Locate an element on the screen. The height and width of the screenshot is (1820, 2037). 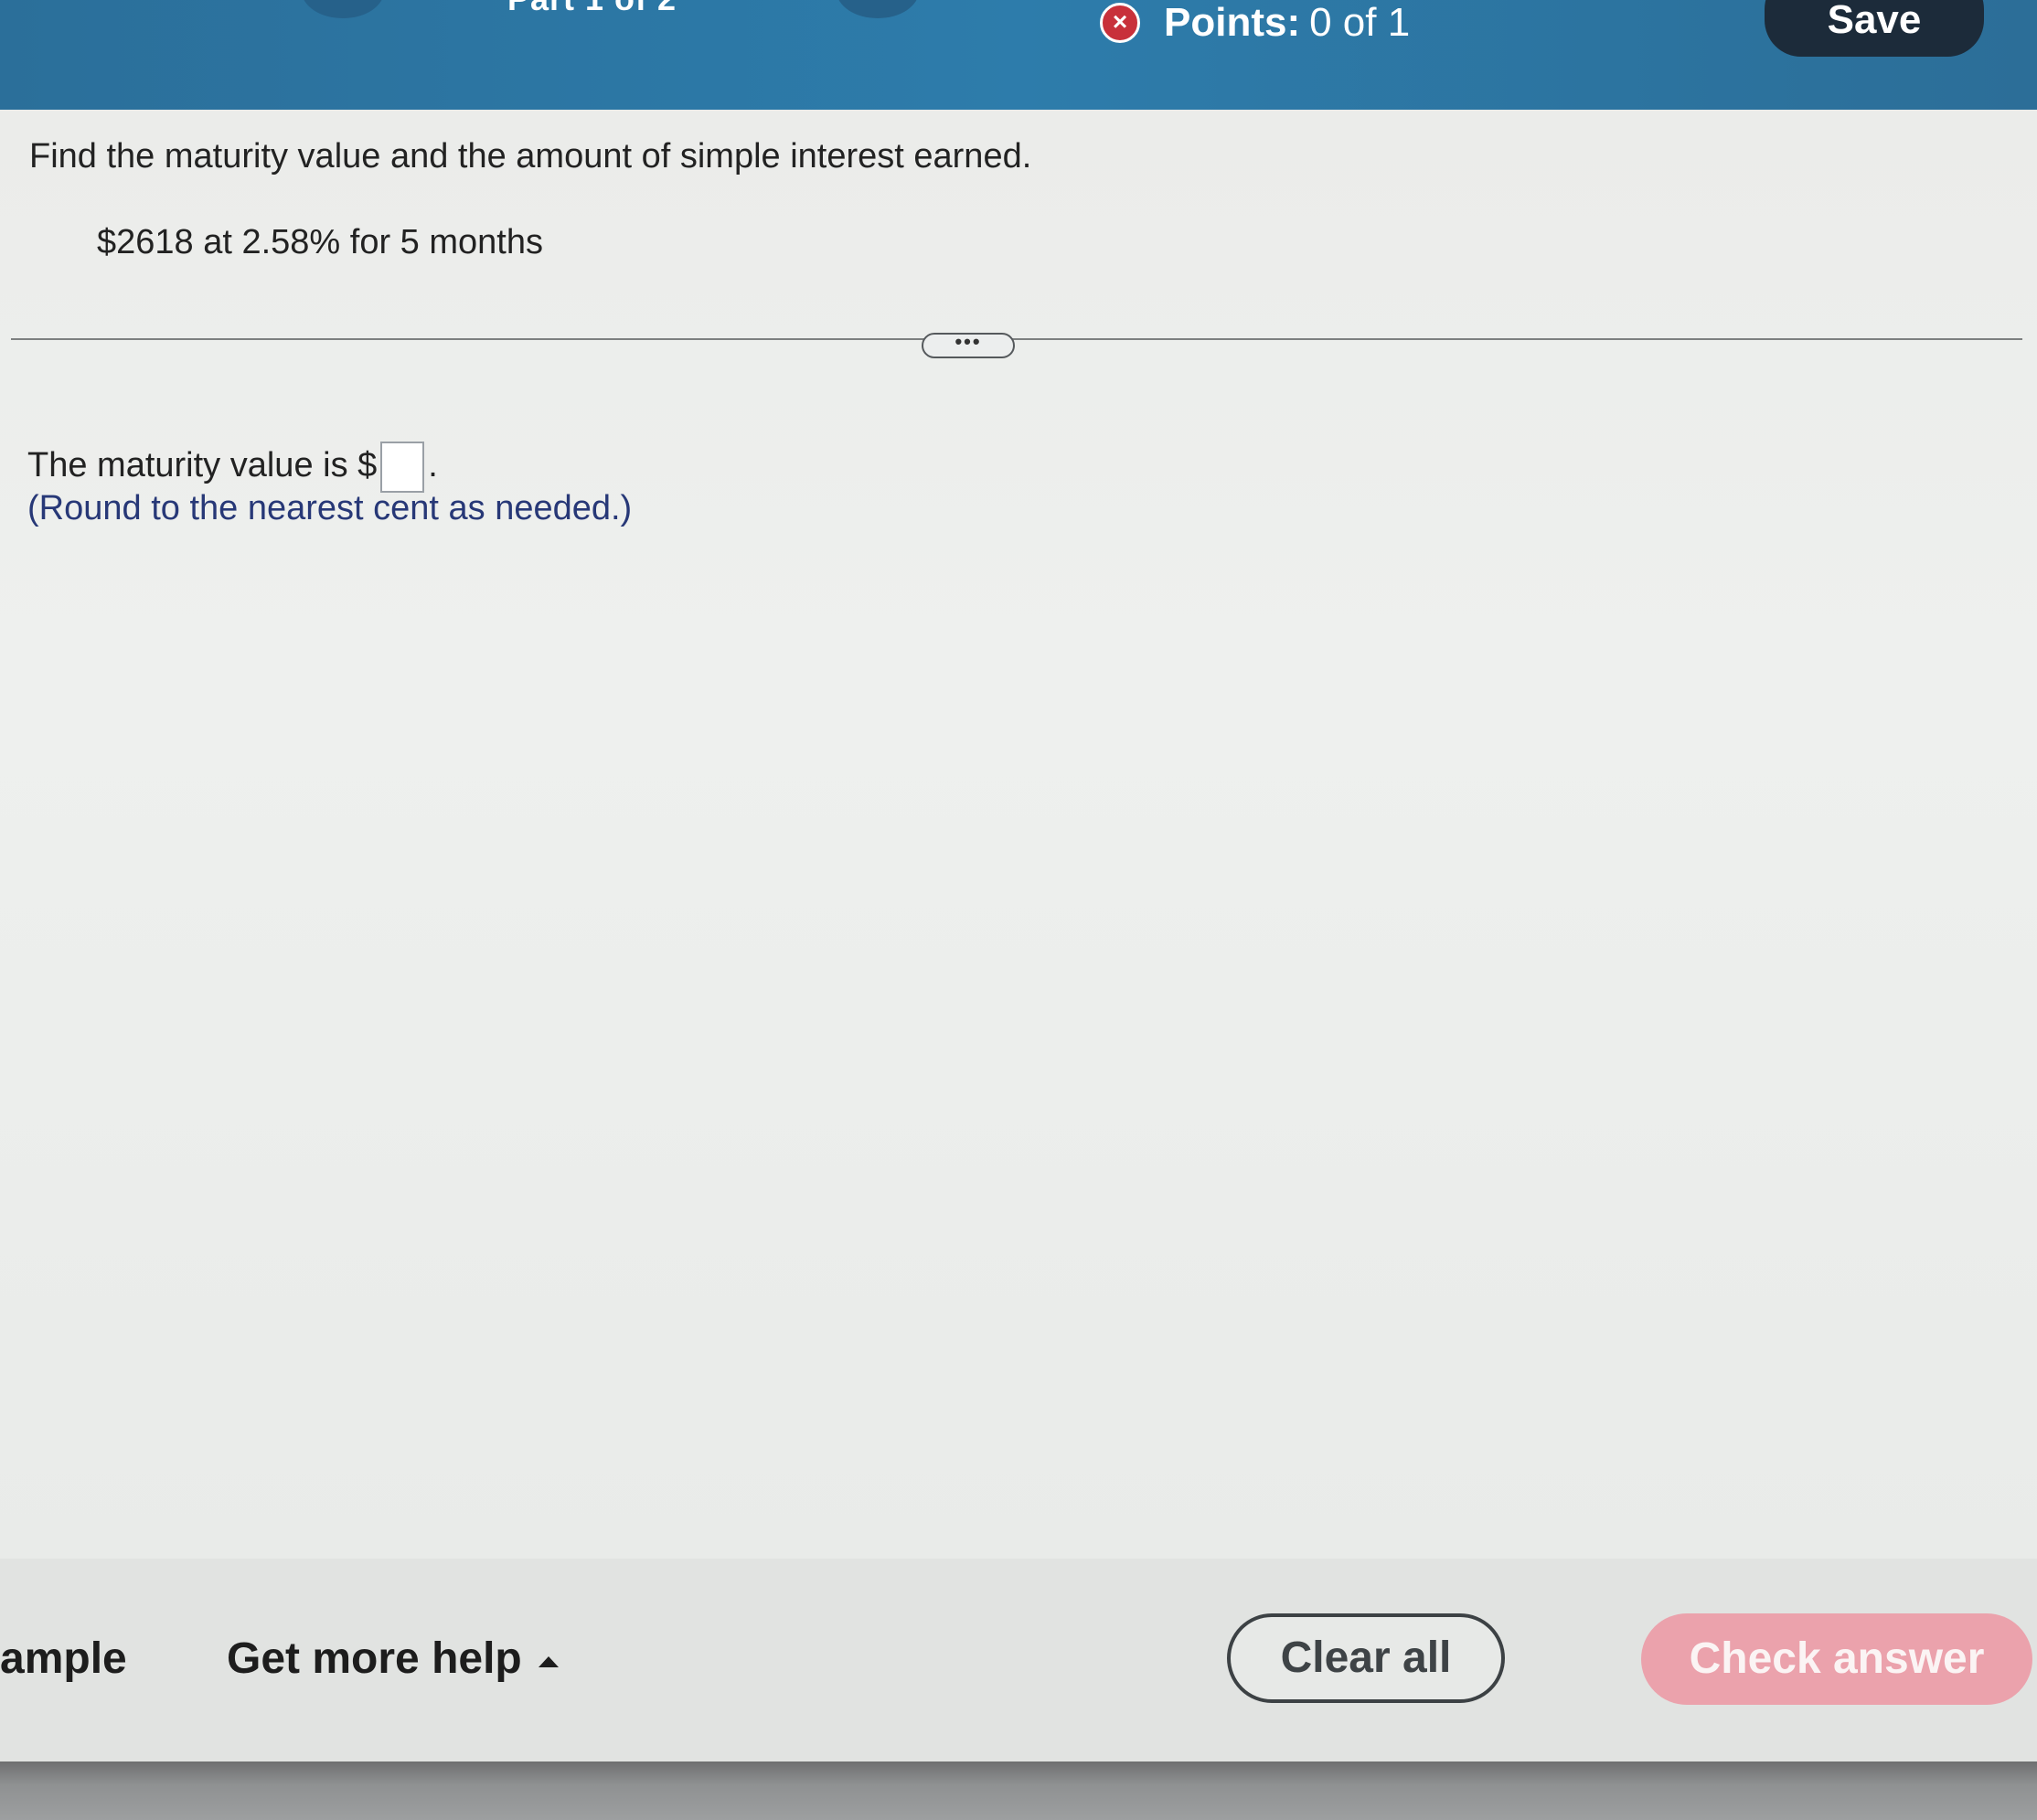
view-example-link: ample is located at coordinates (63, 1659).